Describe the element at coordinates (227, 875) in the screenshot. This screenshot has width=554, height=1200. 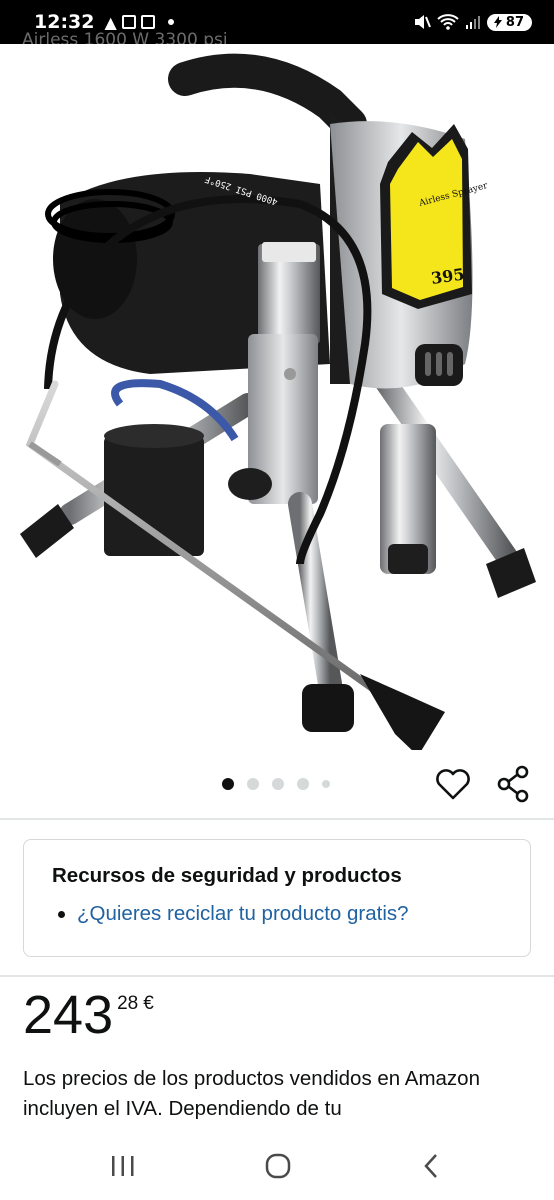
I see `safety-resources-title: Recursos de seguridad y productos` at that location.